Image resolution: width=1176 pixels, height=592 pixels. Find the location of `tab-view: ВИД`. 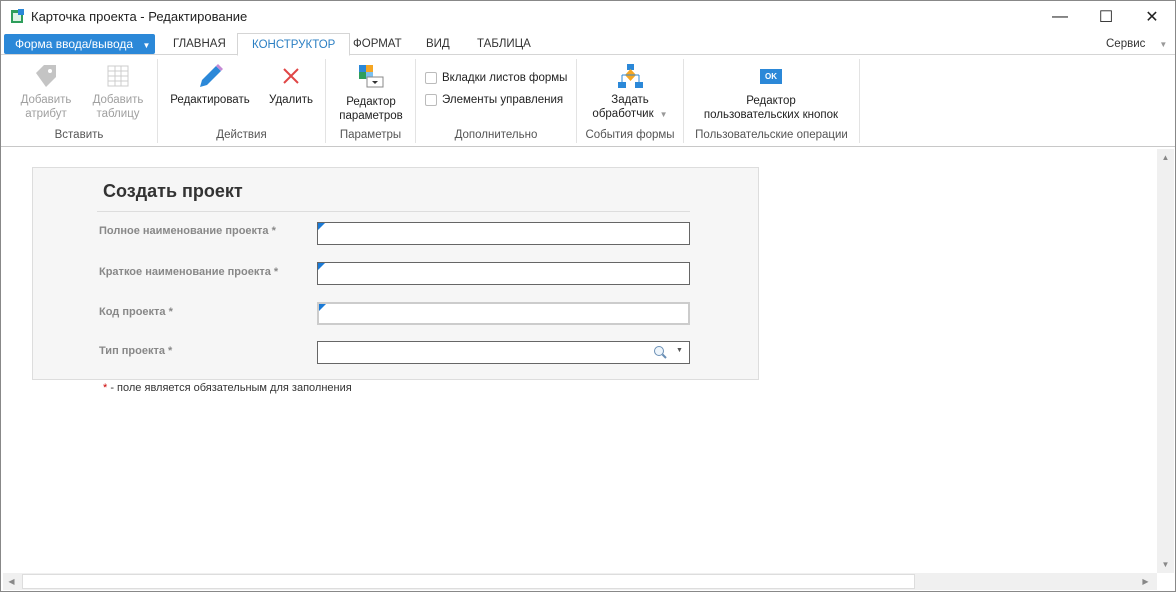

tab-view: ВИД is located at coordinates (438, 44).